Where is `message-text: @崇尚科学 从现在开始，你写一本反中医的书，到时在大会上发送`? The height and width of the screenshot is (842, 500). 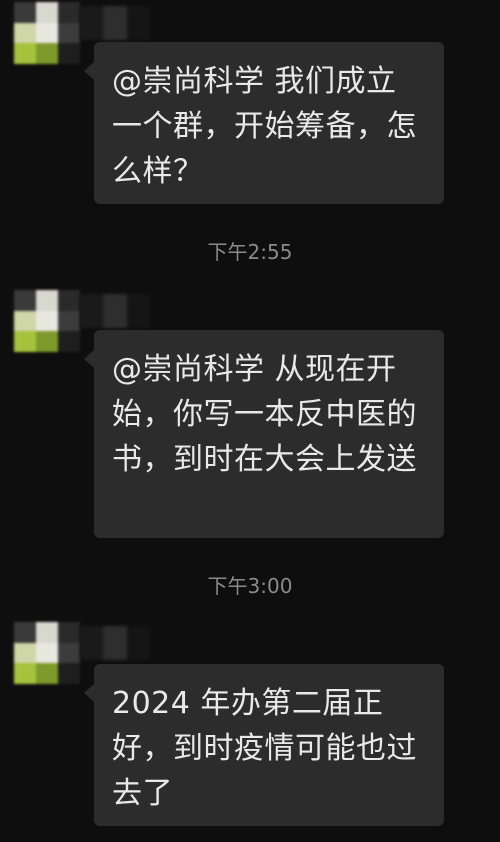
message-text: @崇尚科学 从现在开始，你写一本反中医的书，到时在大会上发送 is located at coordinates (264, 414).